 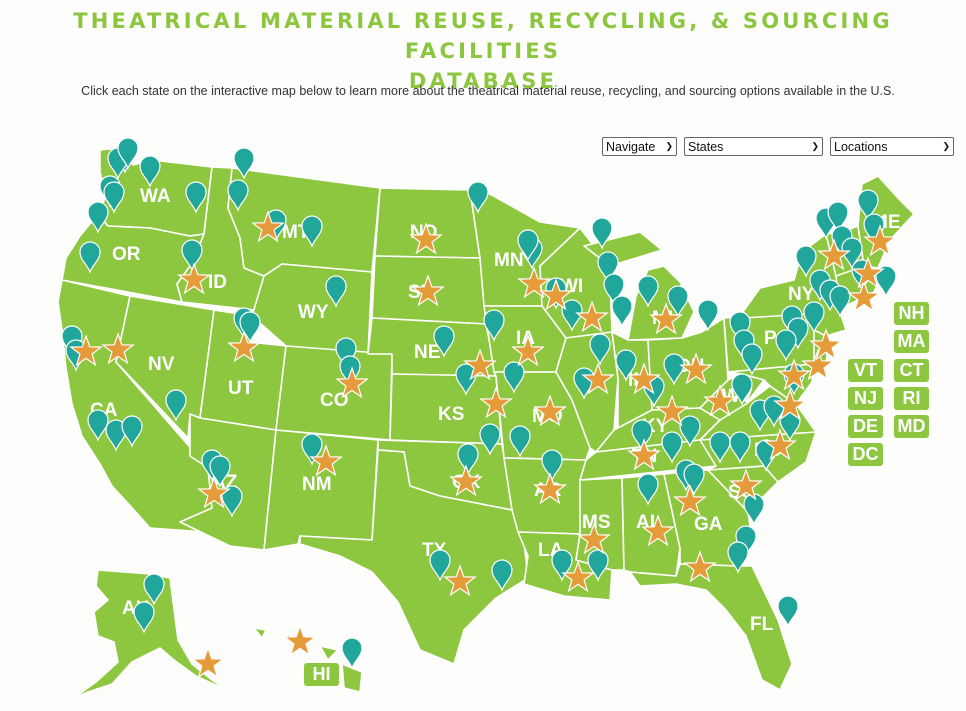 I want to click on state-badge-ri: RI, so click(x=911, y=398).